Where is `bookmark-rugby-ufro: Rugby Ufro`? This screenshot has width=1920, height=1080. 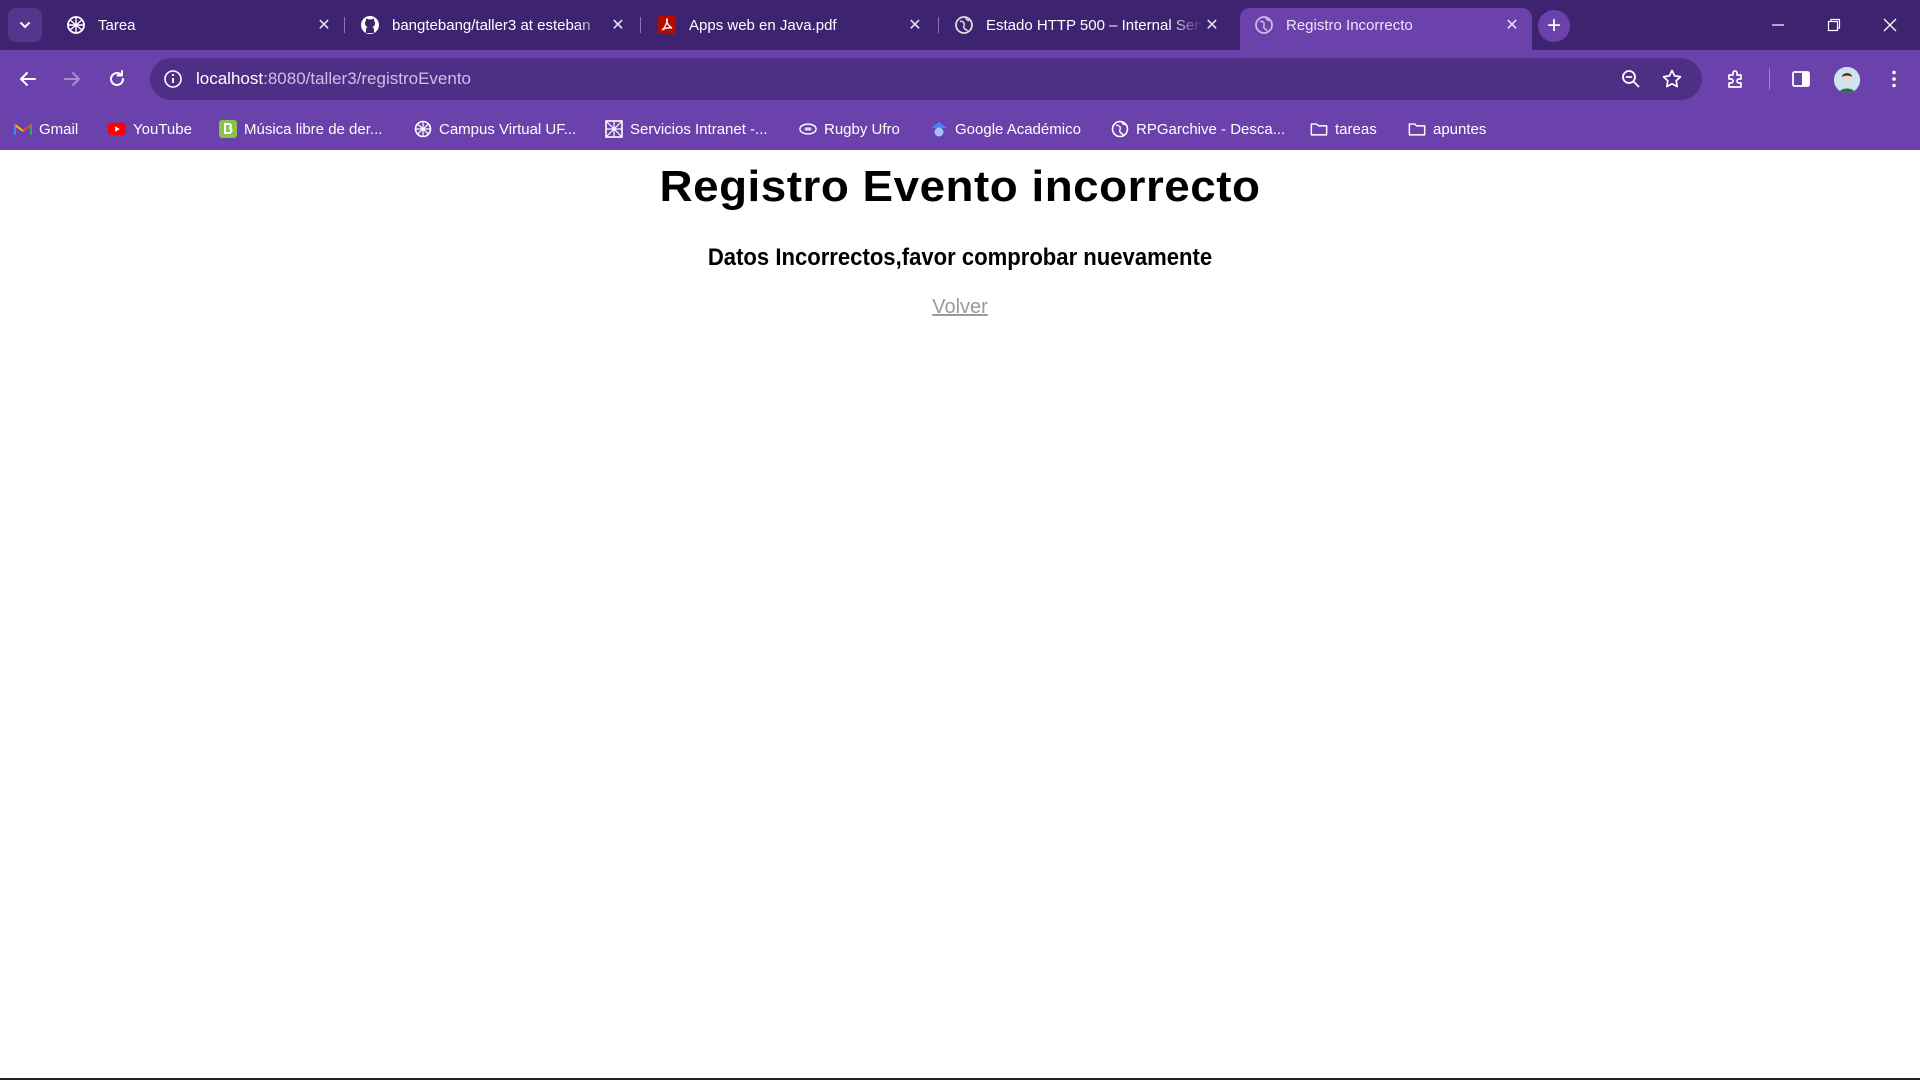 bookmark-rugby-ufro: Rugby Ufro is located at coordinates (849, 129).